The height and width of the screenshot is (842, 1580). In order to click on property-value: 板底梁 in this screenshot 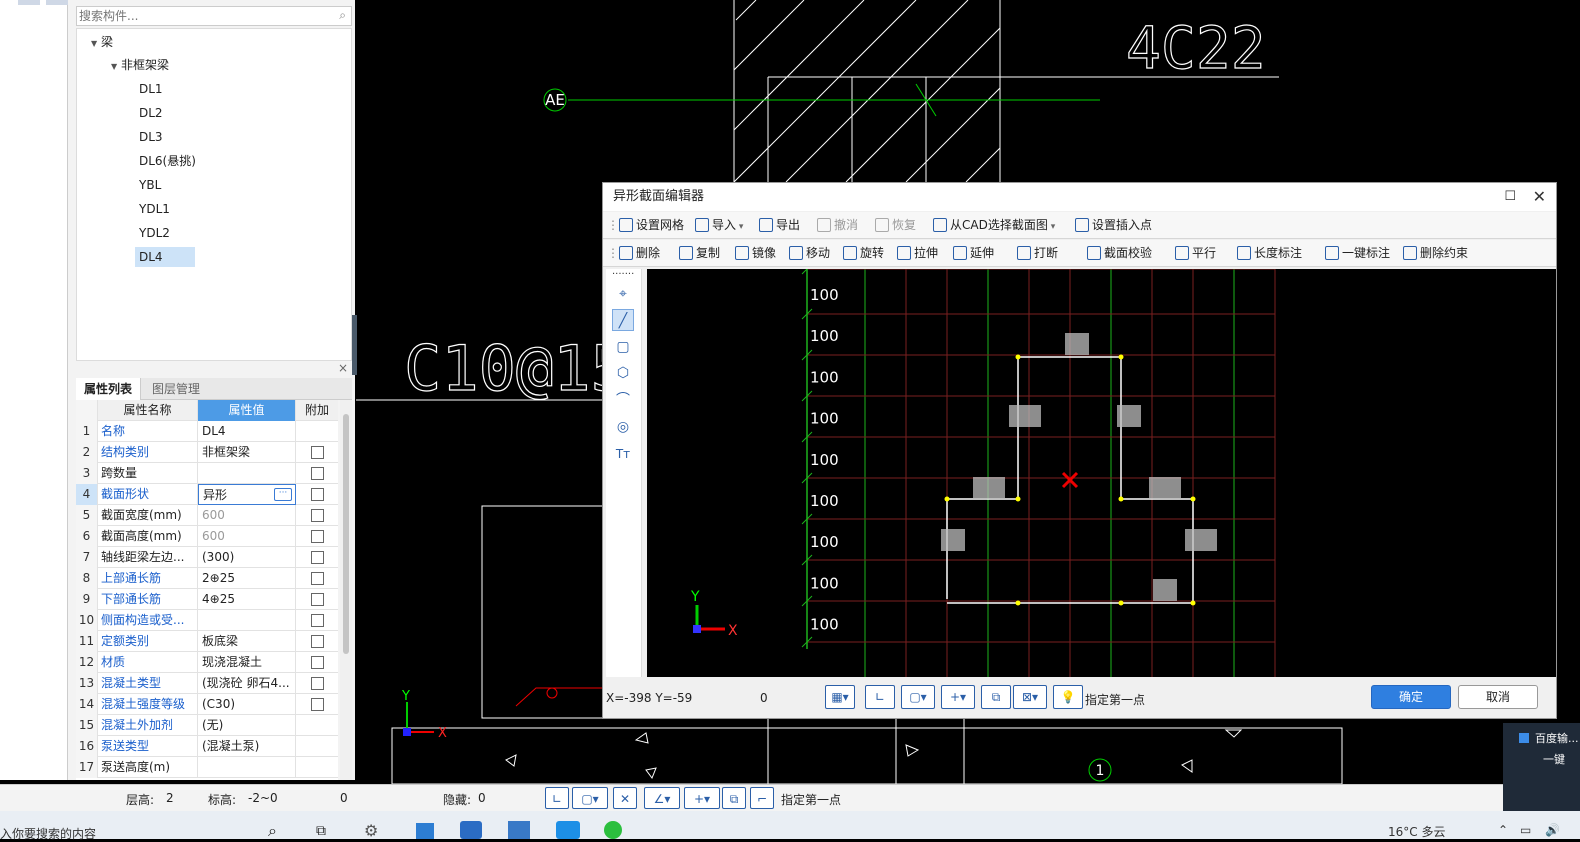, I will do `click(247, 641)`.